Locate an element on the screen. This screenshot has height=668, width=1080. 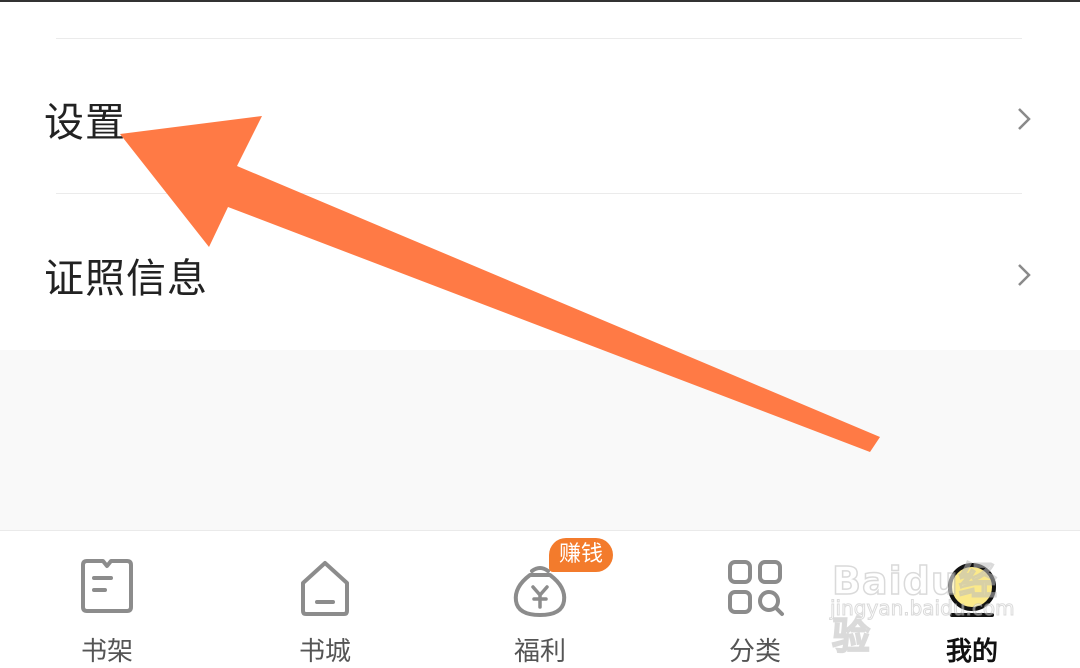
tab-label: 分类 is located at coordinates (754, 652).